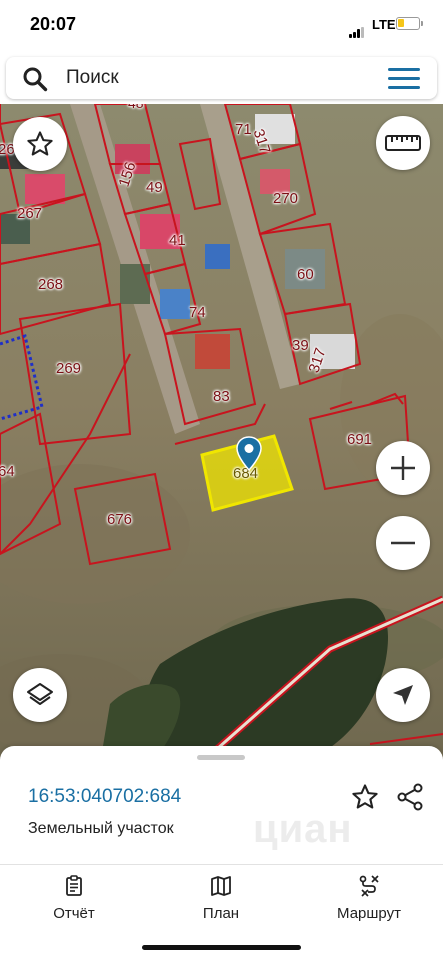 This screenshot has height=960, width=443. Describe the element at coordinates (404, 79) in the screenshot. I see `hamburger-menu-icon` at that location.